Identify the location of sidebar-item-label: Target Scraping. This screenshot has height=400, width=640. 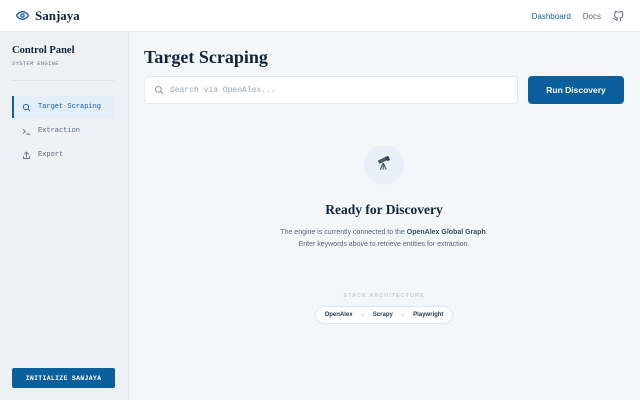
(70, 107).